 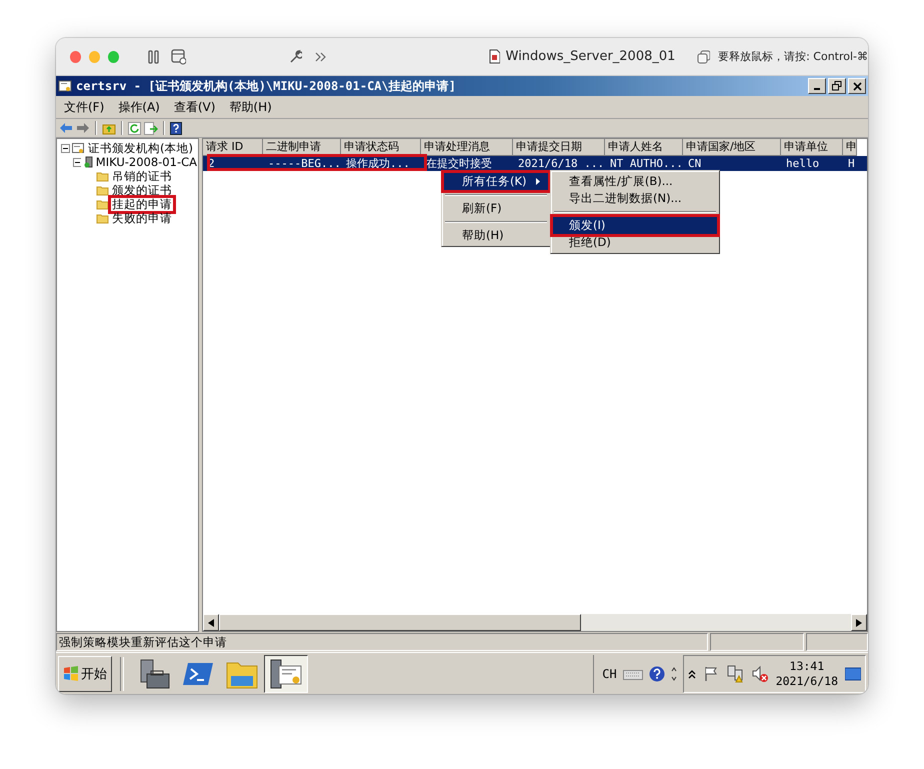 I want to click on column-header: 申请国家/地区, so click(x=732, y=147).